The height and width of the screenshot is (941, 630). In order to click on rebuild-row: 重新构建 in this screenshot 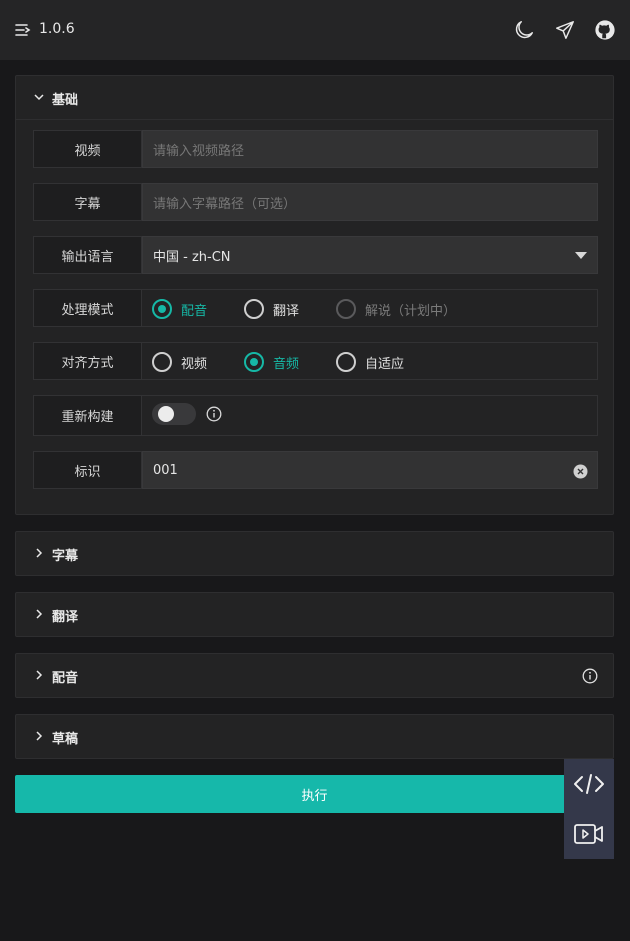, I will do `click(315, 415)`.